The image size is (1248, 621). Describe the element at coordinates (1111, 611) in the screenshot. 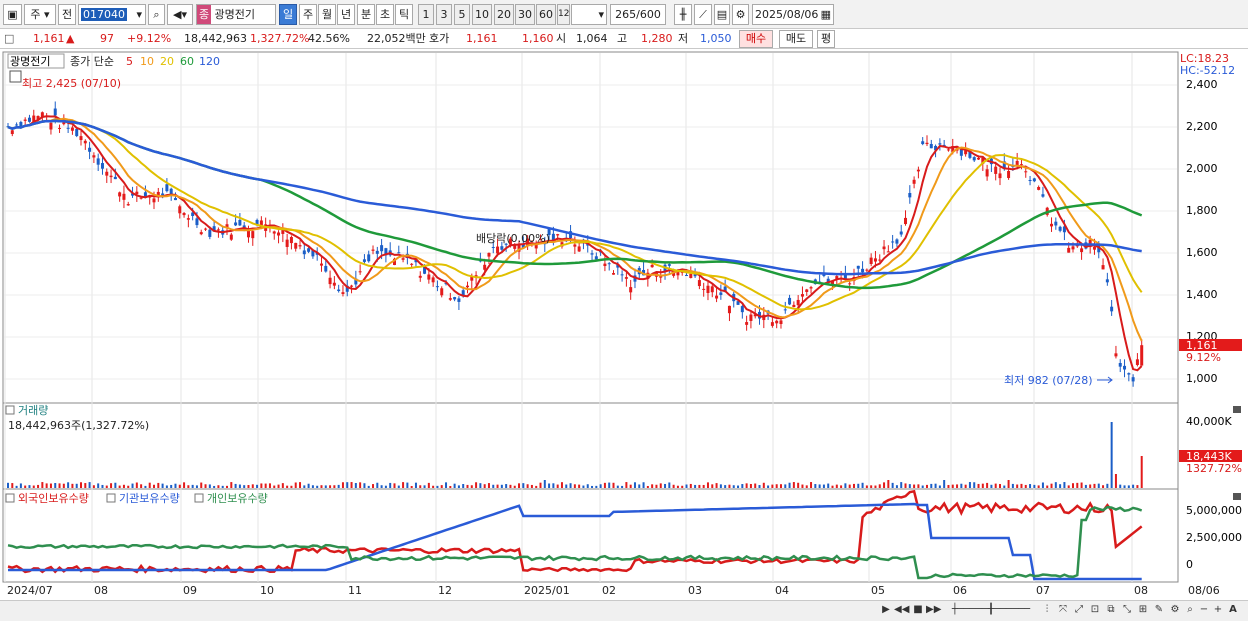

I see `copy-icon: ⧉` at that location.